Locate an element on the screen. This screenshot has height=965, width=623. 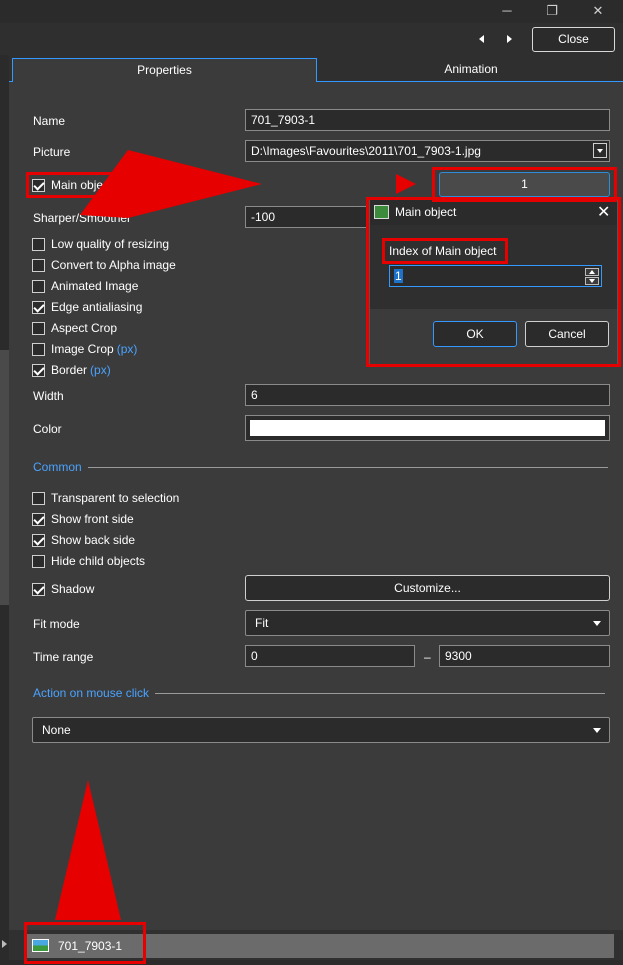
checkbox-shadow: Shadow is located at coordinates (63, 589).